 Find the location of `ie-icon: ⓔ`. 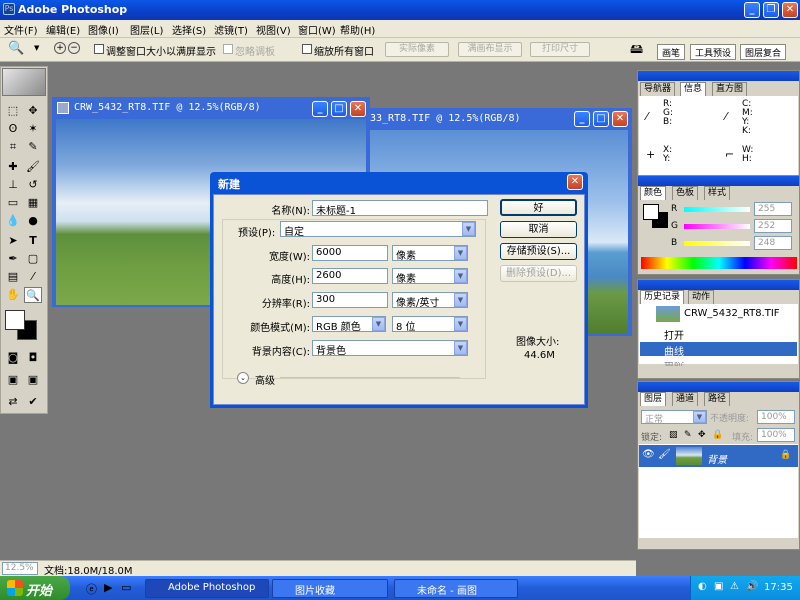

ie-icon: ⓔ is located at coordinates (91, 589).